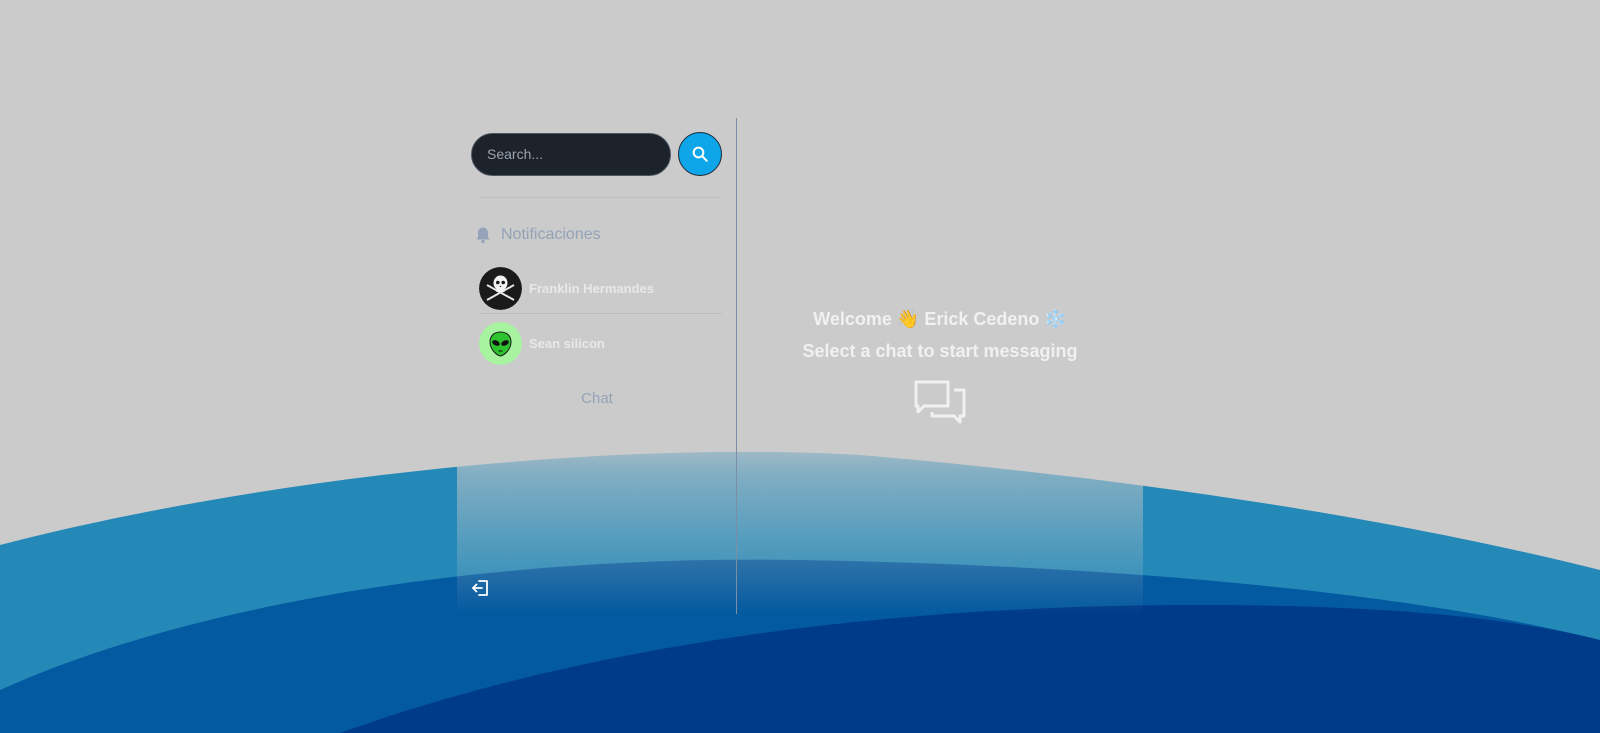 The image size is (1600, 733). What do you see at coordinates (591, 288) in the screenshot?
I see `conversation-name: Franklin Hermandes` at bounding box center [591, 288].